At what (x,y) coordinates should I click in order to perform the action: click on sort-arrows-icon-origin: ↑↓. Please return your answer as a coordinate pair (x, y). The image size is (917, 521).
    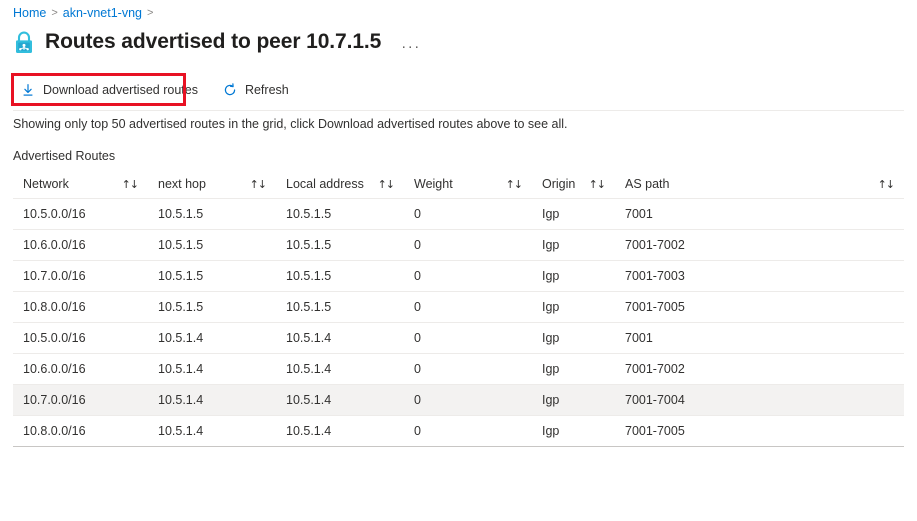
    Looking at the image, I should click on (597, 184).